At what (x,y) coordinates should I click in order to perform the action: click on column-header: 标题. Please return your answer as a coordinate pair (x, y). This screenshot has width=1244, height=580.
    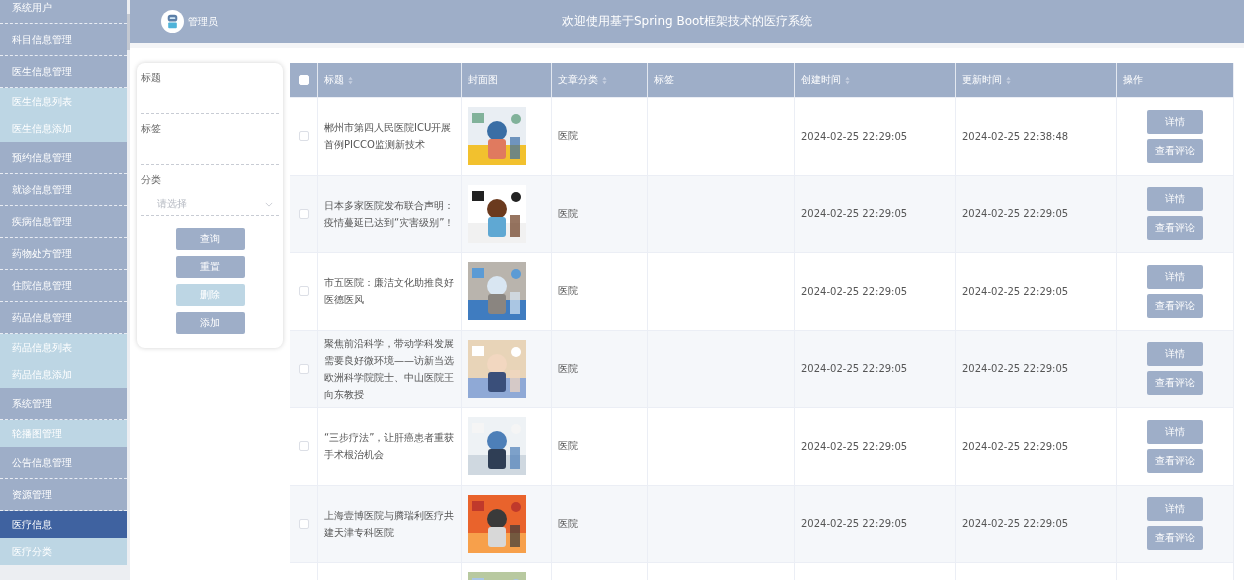
    Looking at the image, I should click on (334, 80).